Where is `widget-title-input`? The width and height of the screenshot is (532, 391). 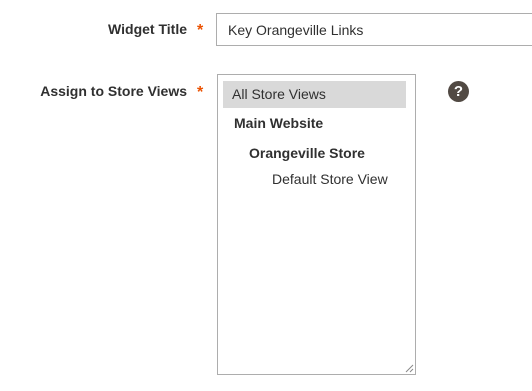
widget-title-input is located at coordinates (374, 29).